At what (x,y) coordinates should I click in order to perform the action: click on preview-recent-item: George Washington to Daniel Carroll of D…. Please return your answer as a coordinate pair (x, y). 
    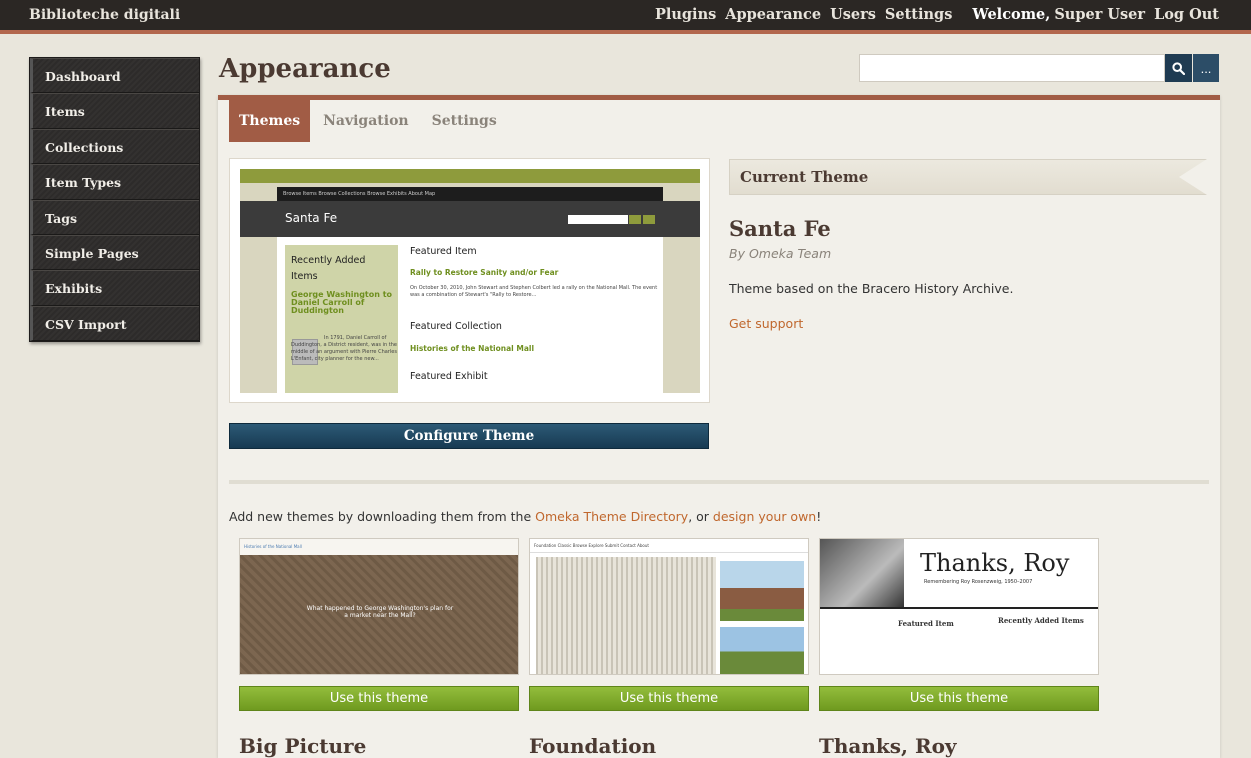
    Looking at the image, I should click on (342, 302).